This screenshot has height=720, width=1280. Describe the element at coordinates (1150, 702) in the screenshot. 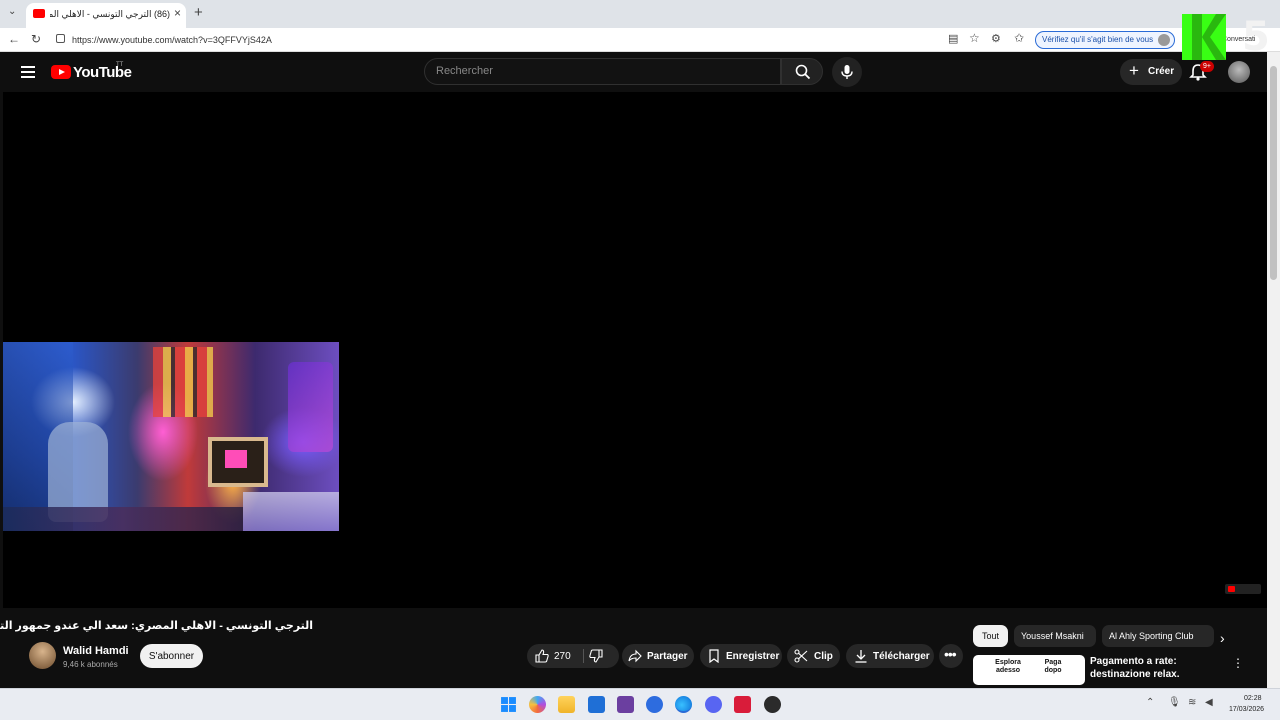

I see `tray-chevron-icon: ⌃` at that location.